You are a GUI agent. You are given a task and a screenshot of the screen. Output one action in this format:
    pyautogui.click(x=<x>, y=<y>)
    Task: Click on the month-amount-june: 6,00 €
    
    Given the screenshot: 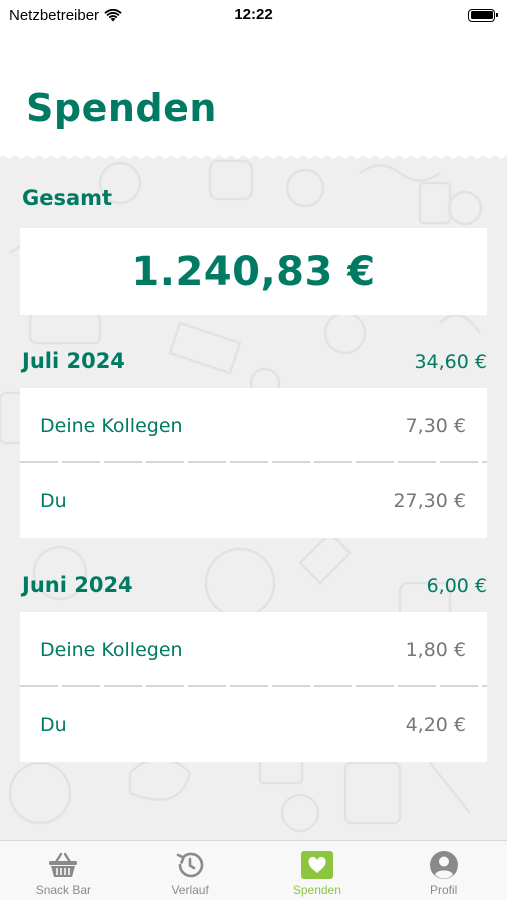 What is the action you would take?
    pyautogui.click(x=456, y=586)
    